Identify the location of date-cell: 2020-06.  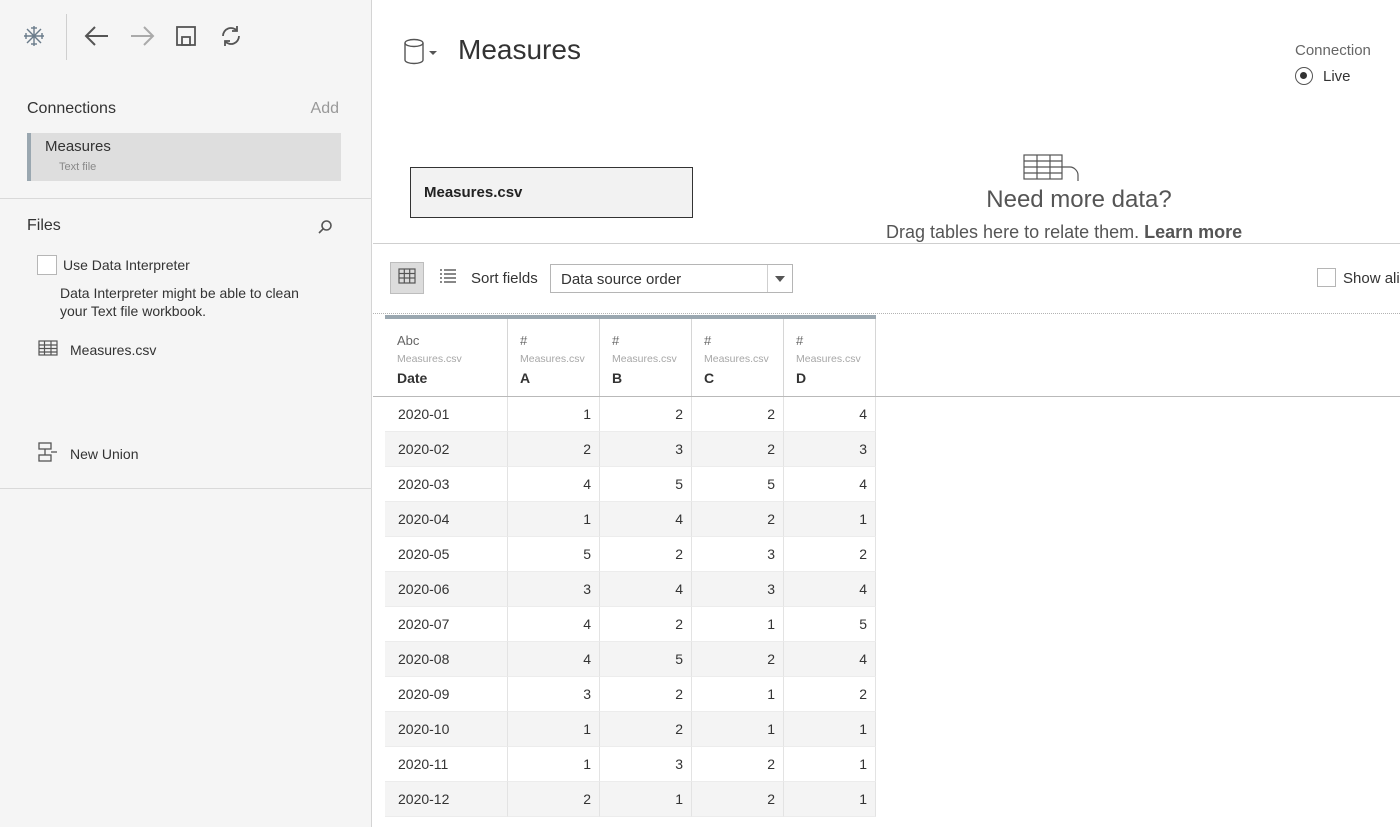
(446, 589).